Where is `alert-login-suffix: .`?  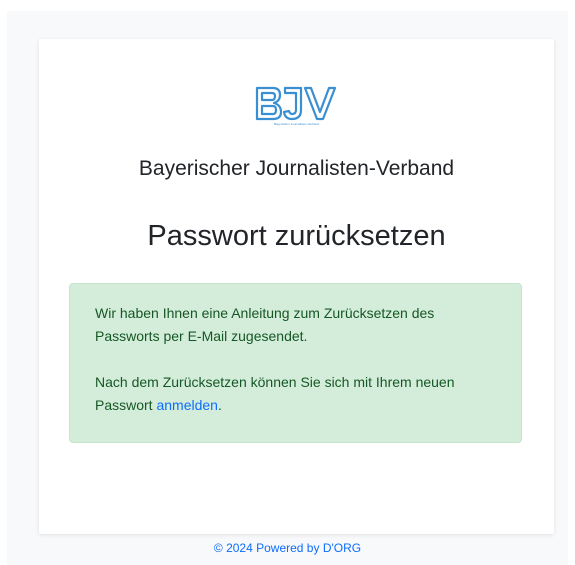
alert-login-suffix: . is located at coordinates (219, 405).